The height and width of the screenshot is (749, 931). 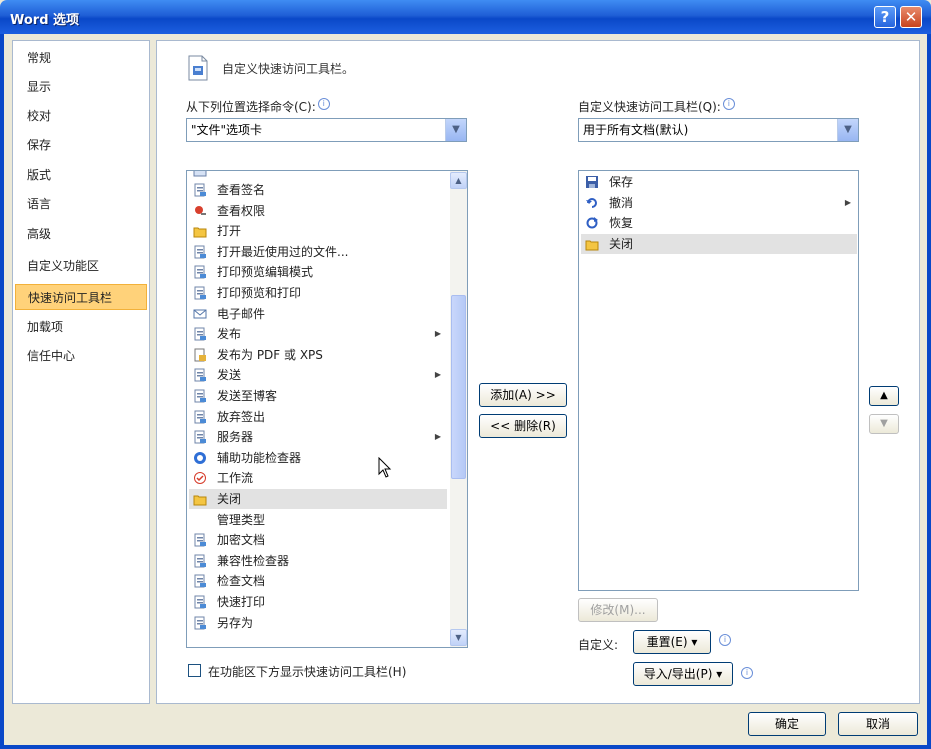 I want to click on nav-item: 版式, so click(x=81, y=175).